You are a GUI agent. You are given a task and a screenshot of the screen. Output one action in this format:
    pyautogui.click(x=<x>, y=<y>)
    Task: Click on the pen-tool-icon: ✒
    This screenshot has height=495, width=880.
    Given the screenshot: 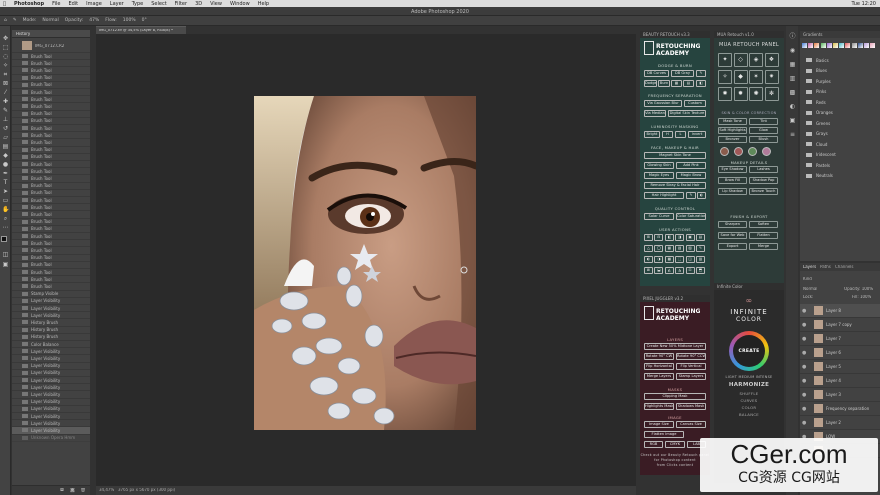 What is the action you would take?
    pyautogui.click(x=5, y=174)
    